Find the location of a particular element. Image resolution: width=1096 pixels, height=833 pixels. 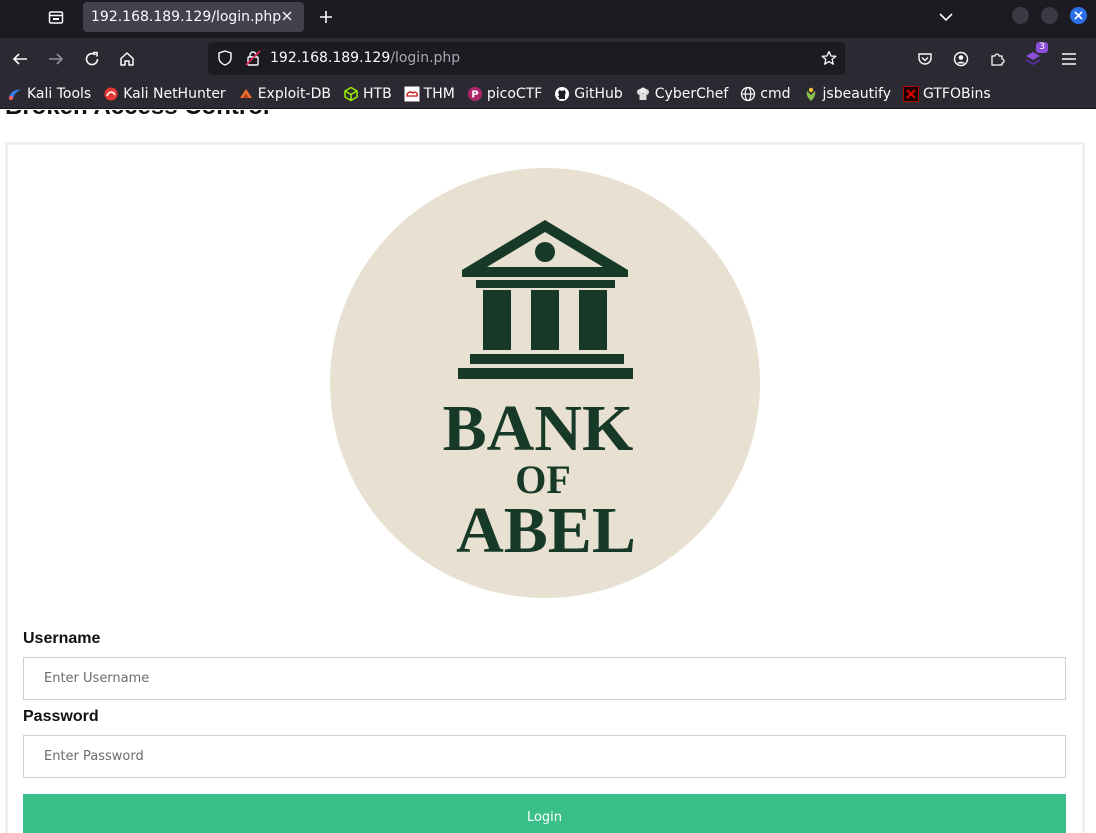

url-host: 192.168.189.129 is located at coordinates (330, 58).